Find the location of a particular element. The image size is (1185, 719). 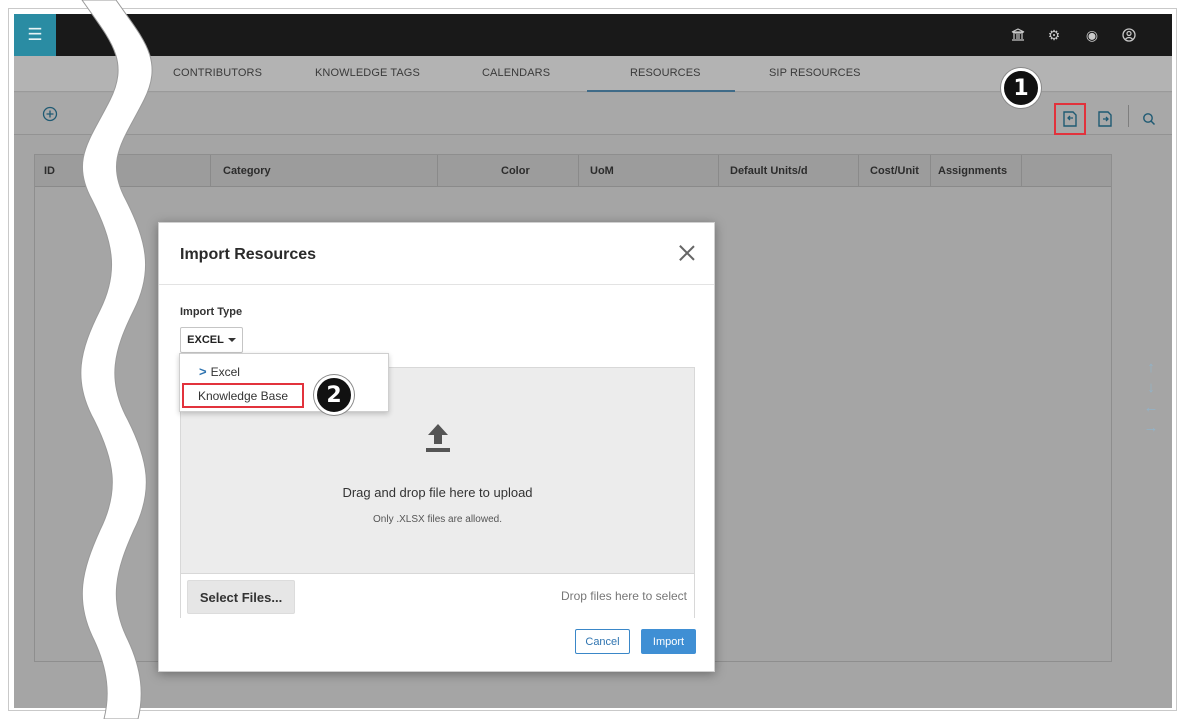

user-svg is located at coordinates (1129, 35).